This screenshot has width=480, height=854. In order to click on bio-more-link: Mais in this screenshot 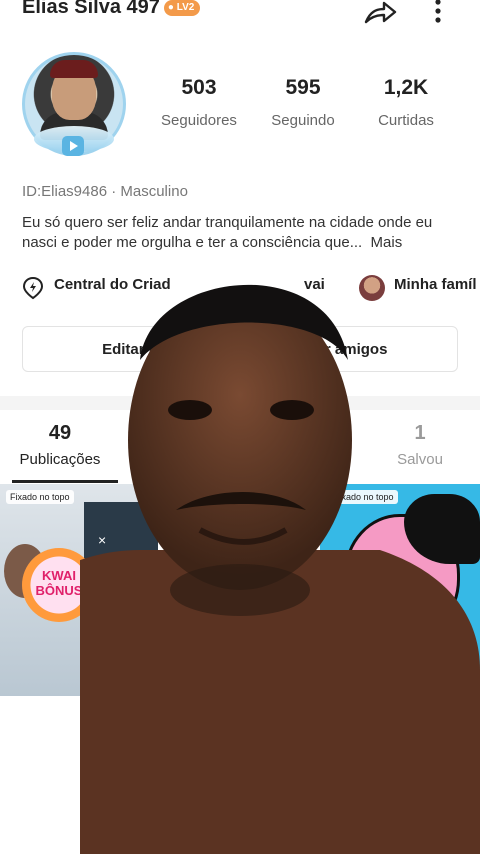, I will do `click(387, 242)`.